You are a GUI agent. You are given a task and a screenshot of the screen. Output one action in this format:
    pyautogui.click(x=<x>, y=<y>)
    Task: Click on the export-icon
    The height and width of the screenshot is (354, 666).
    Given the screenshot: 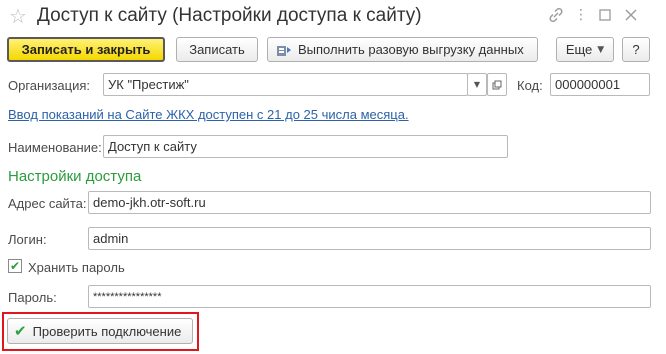 What is the action you would take?
    pyautogui.click(x=284, y=50)
    